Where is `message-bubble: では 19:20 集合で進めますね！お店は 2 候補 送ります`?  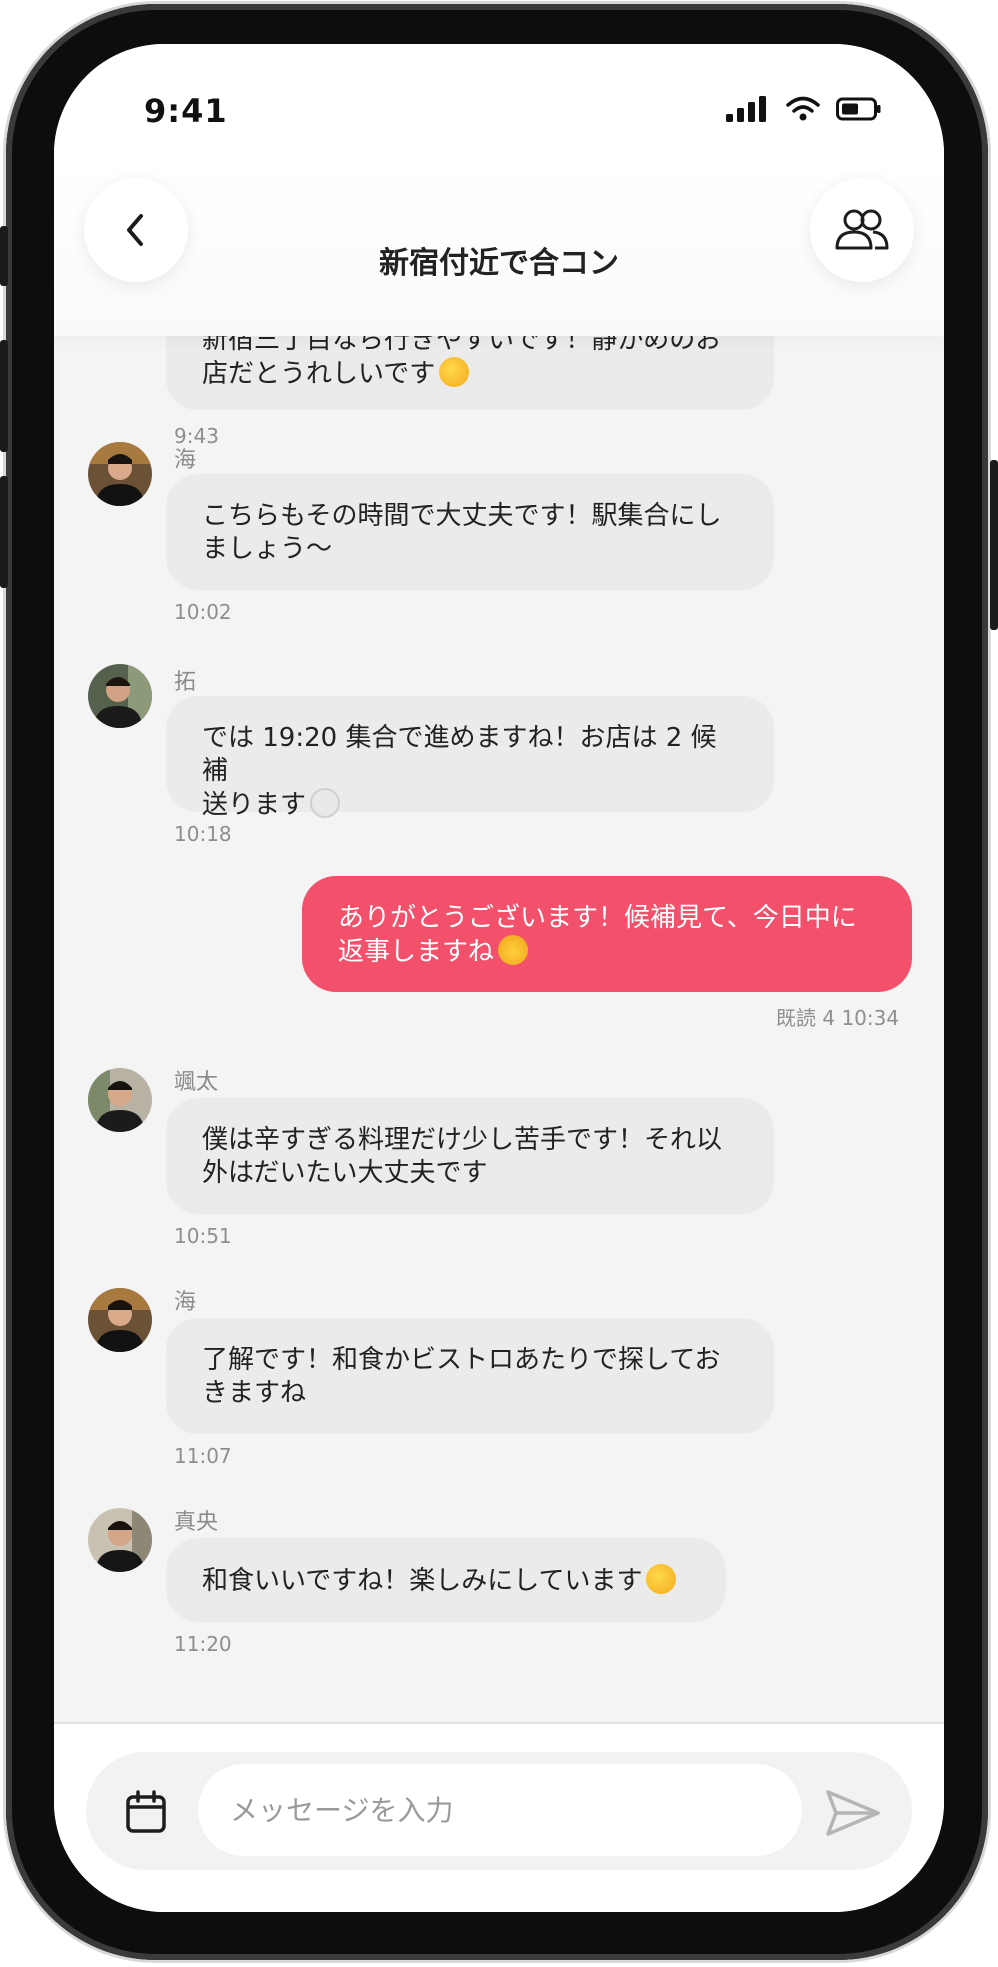
message-bubble: では 19:20 集合で進めますね！お店は 2 候補 送ります is located at coordinates (470, 758).